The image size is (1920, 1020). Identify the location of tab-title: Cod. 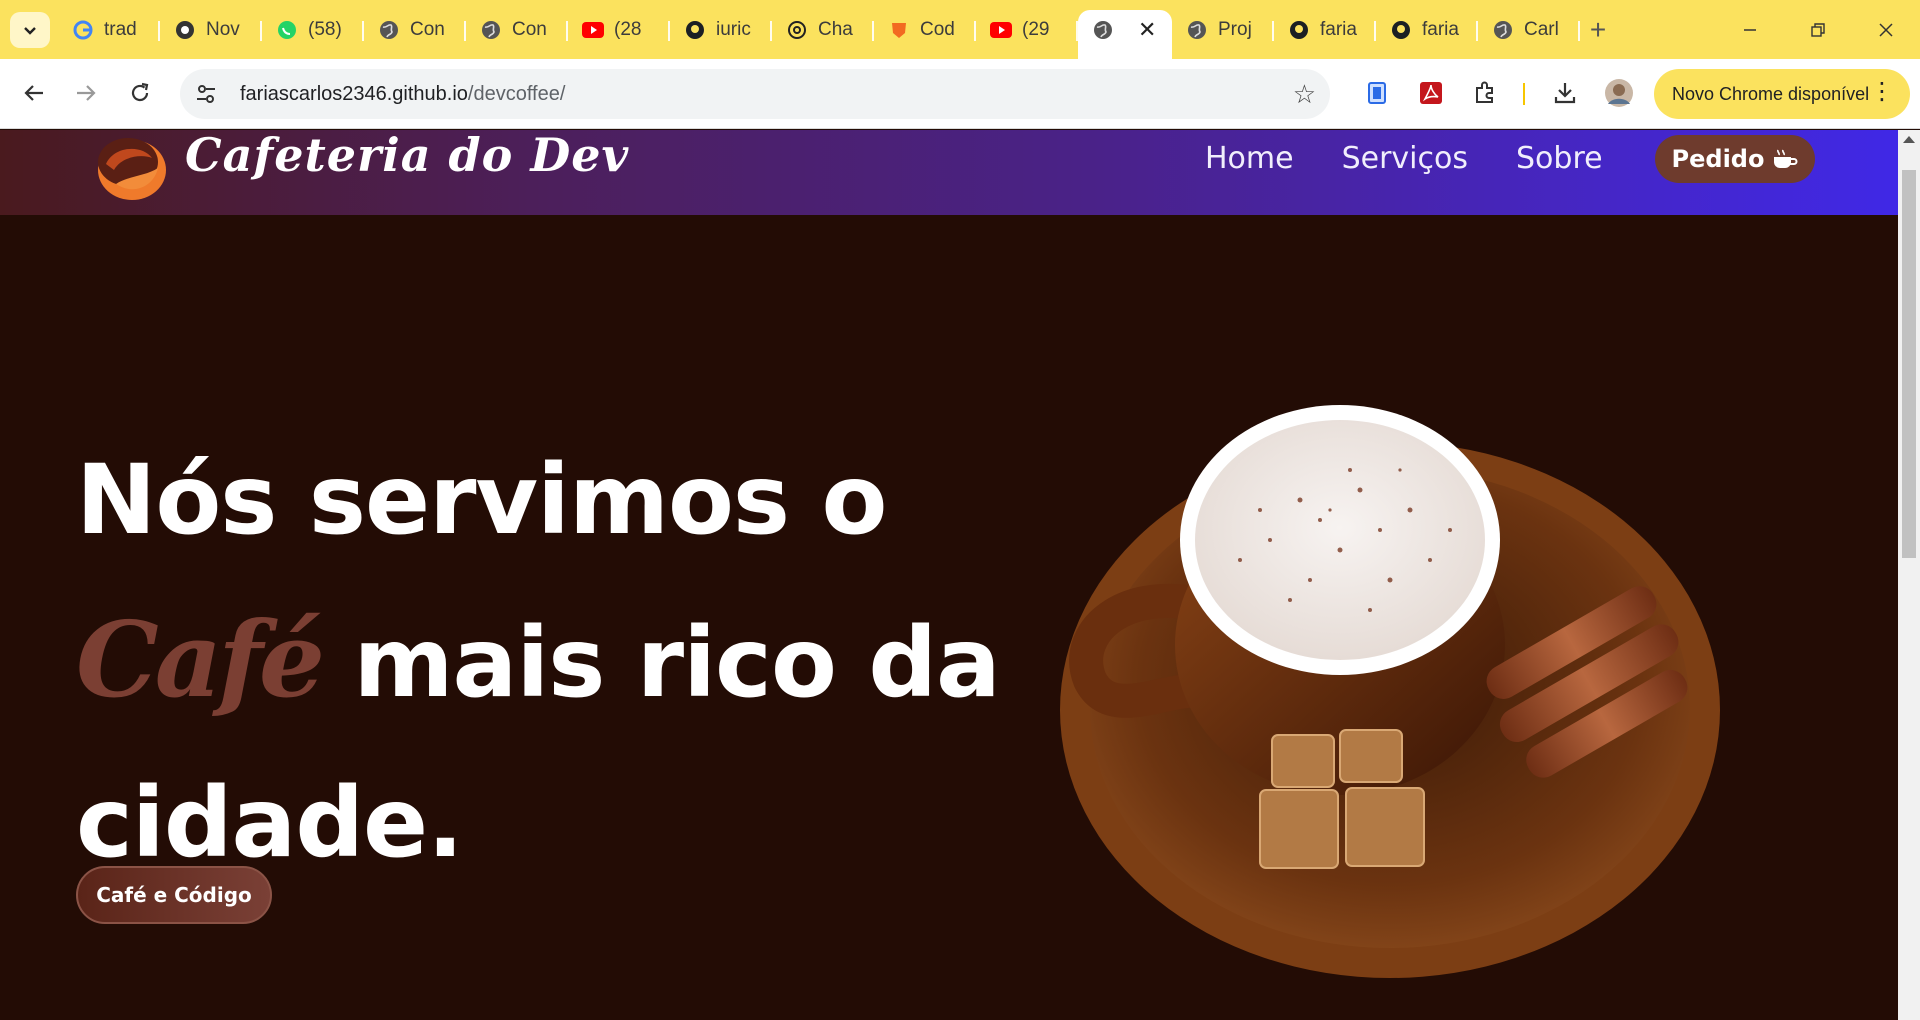
(937, 29).